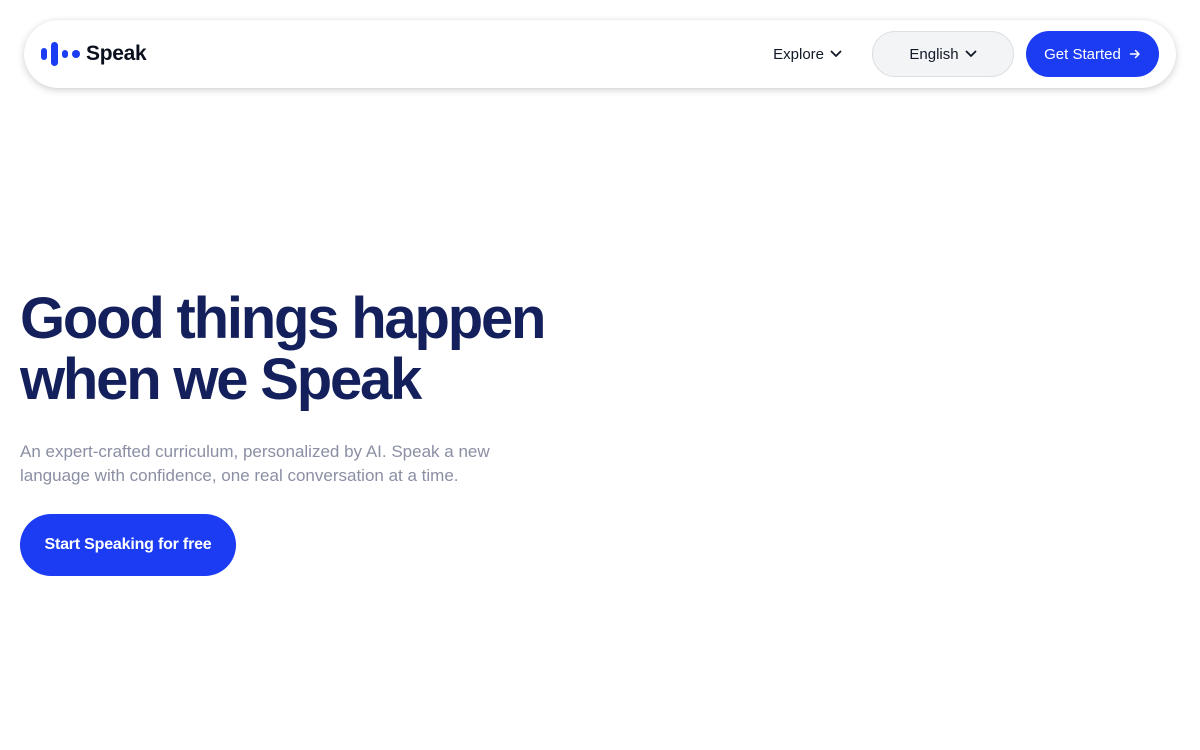 The height and width of the screenshot is (750, 1200). I want to click on language-label: English, so click(934, 54).